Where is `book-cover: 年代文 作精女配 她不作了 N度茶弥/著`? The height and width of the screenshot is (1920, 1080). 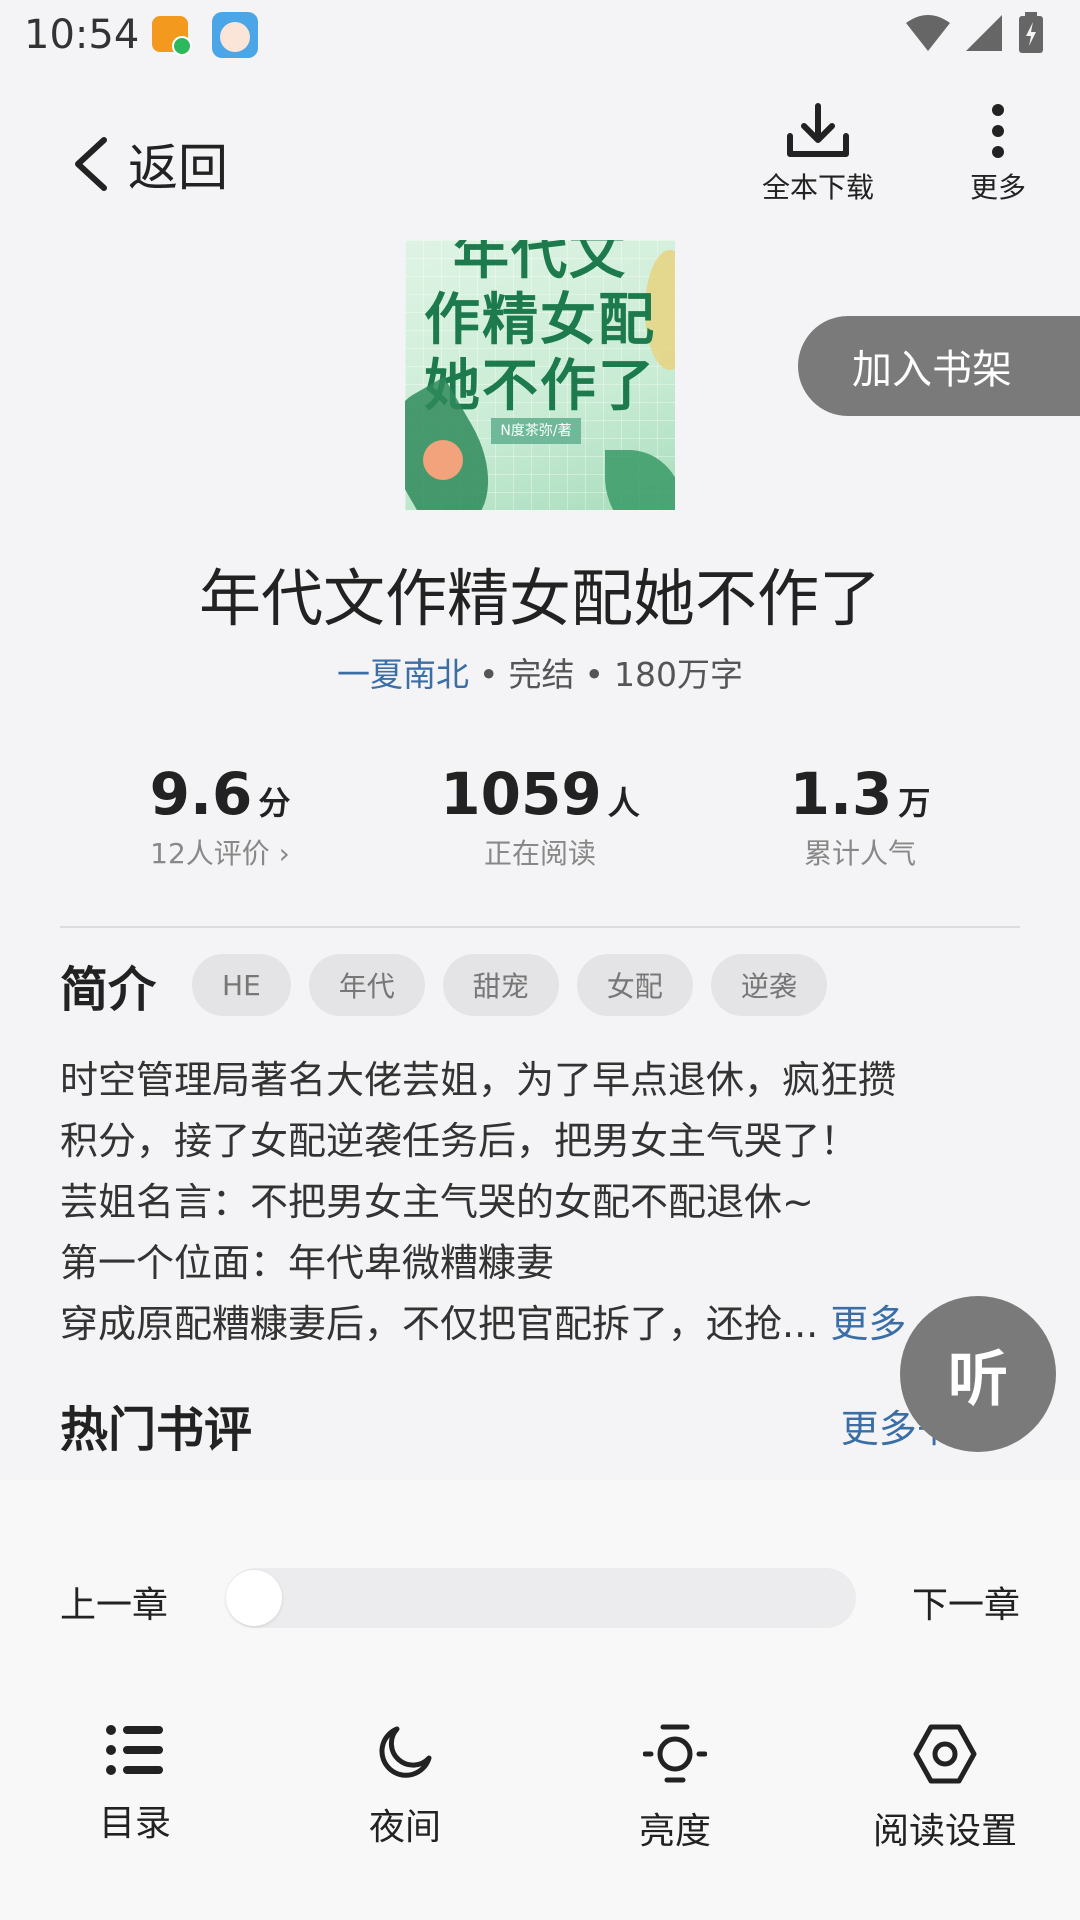
book-cover: 年代文 作精女配 她不作了 N度茶弥/著 is located at coordinates (540, 375).